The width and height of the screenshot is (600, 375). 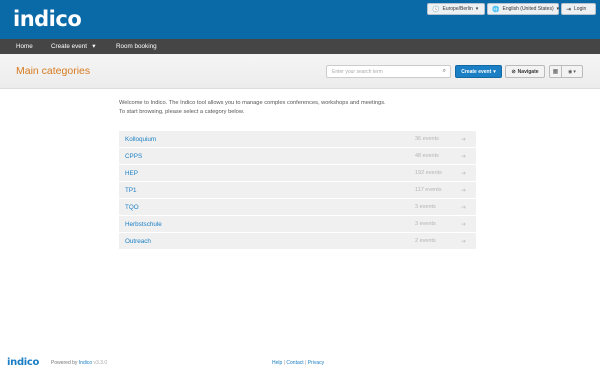 I want to click on compass-icon: ⊘, so click(x=513, y=71).